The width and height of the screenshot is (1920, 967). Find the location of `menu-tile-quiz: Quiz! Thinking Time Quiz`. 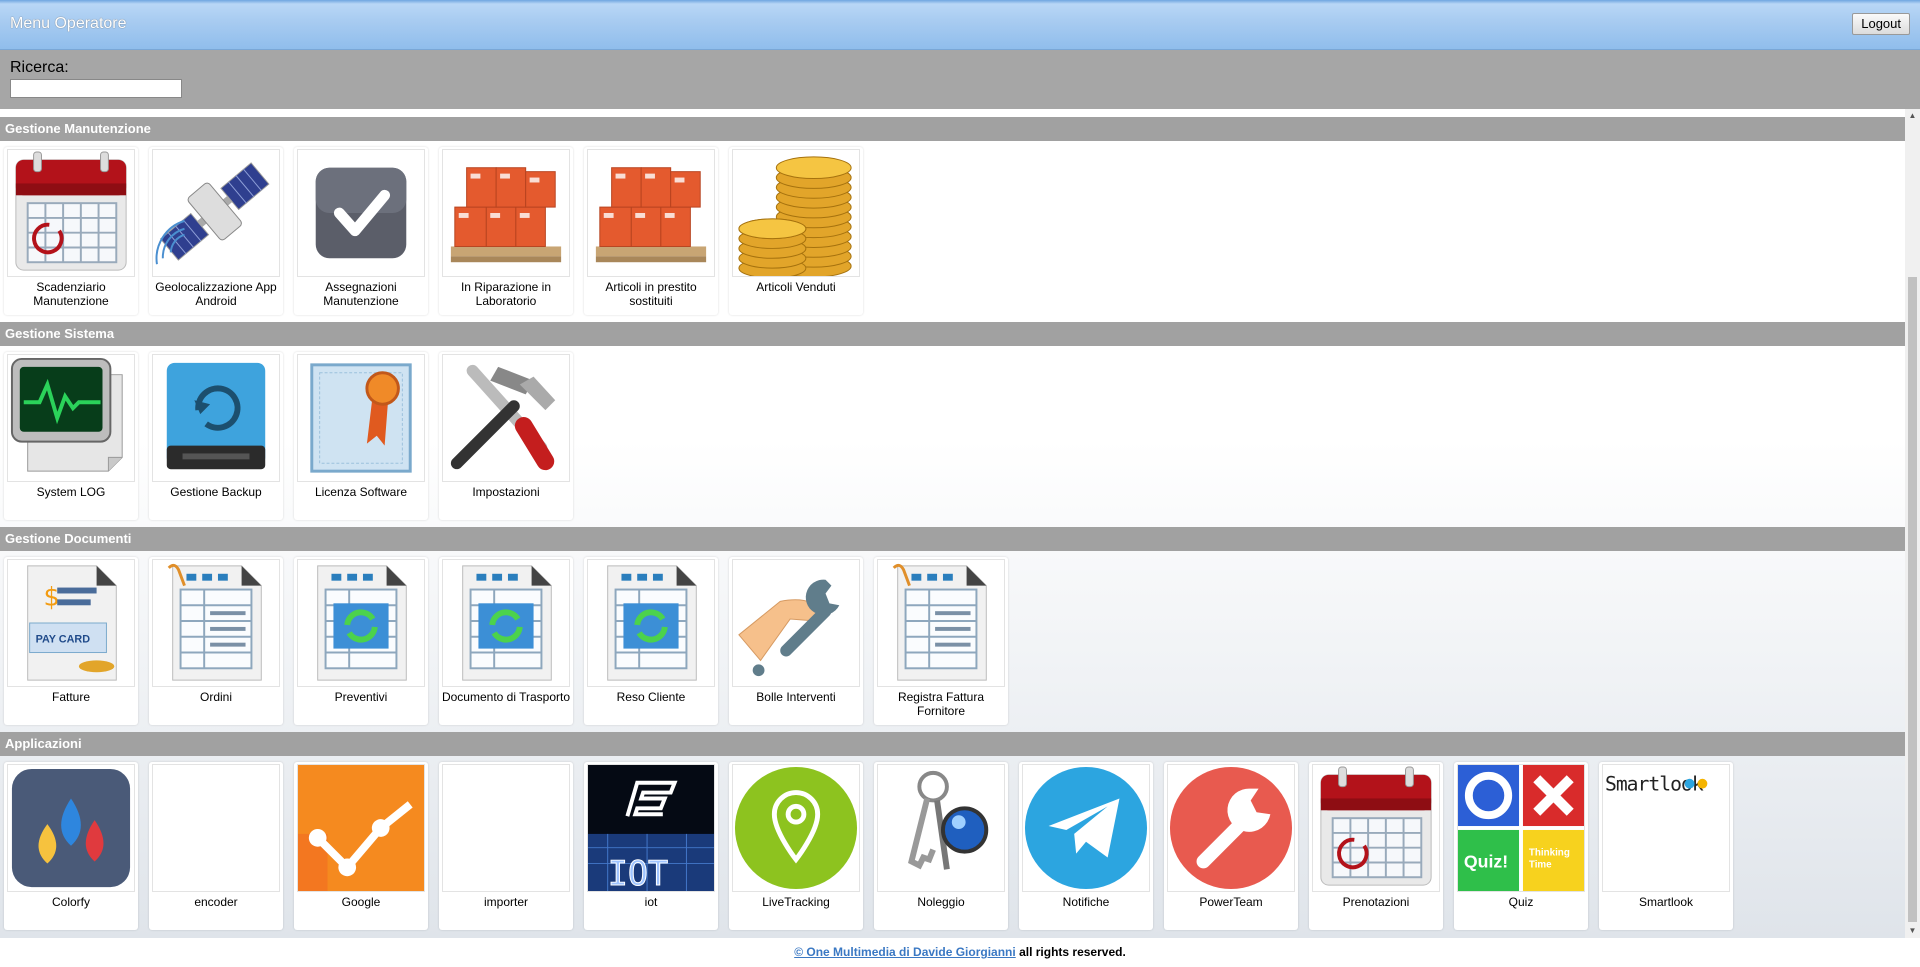

menu-tile-quiz: Quiz! Thinking Time Quiz is located at coordinates (1521, 846).